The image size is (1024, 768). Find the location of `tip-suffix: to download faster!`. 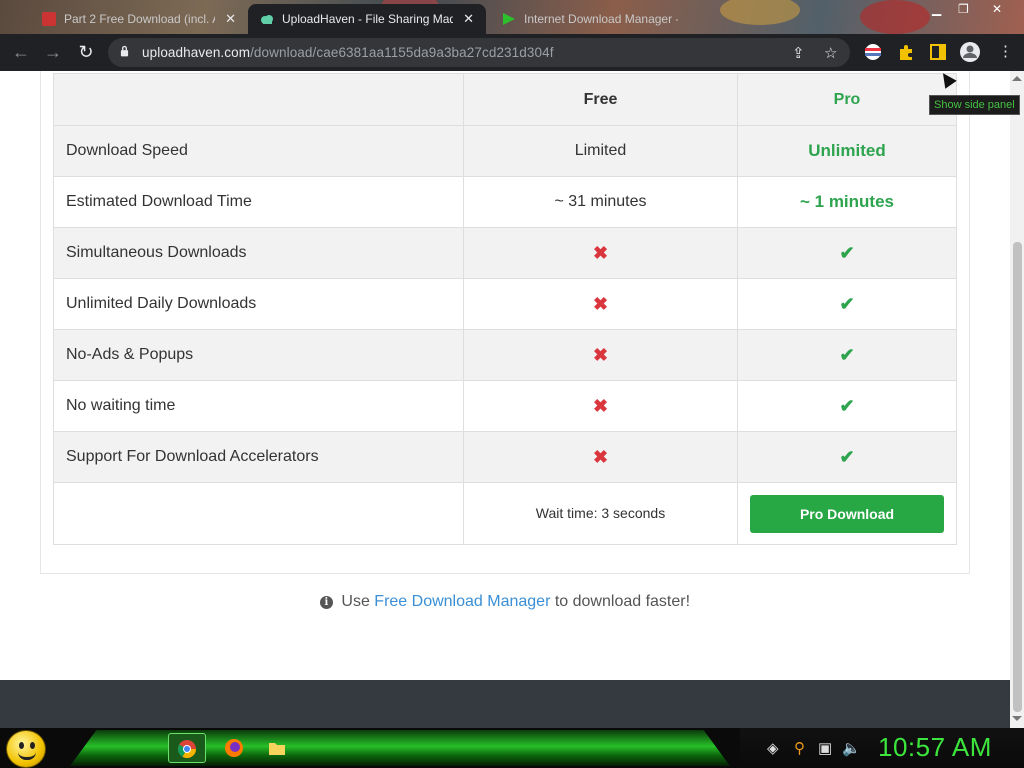

tip-suffix: to download faster! is located at coordinates (622, 601).